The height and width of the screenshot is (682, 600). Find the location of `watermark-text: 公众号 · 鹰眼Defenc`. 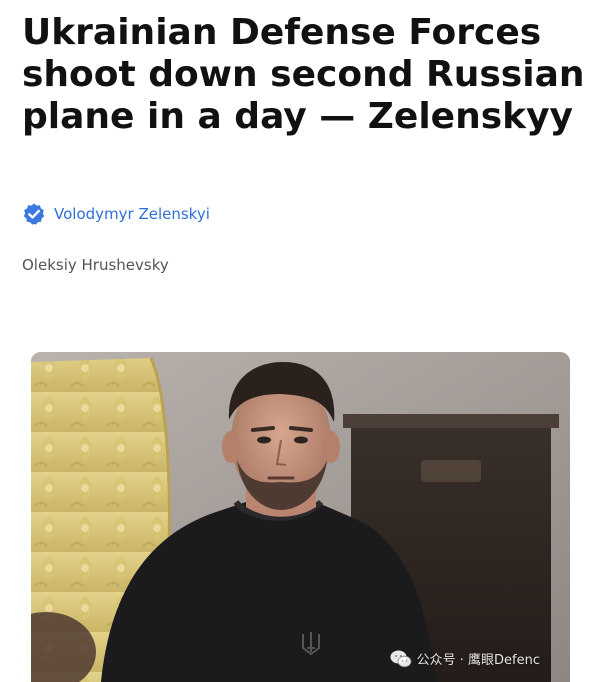

watermark-text: 公众号 · 鹰眼Defenc is located at coordinates (478, 660).